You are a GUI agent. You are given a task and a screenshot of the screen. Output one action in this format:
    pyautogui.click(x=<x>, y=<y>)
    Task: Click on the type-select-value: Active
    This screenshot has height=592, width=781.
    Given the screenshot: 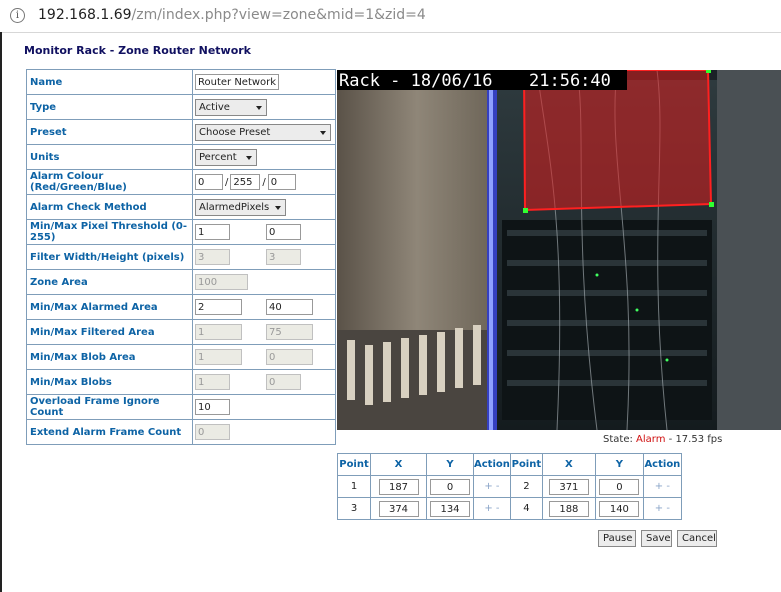 What is the action you would take?
    pyautogui.click(x=214, y=107)
    